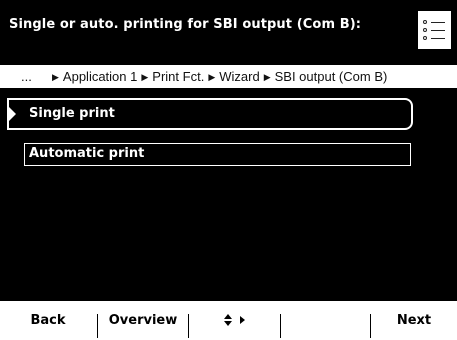  What do you see at coordinates (234, 320) in the screenshot?
I see `navigate-button` at bounding box center [234, 320].